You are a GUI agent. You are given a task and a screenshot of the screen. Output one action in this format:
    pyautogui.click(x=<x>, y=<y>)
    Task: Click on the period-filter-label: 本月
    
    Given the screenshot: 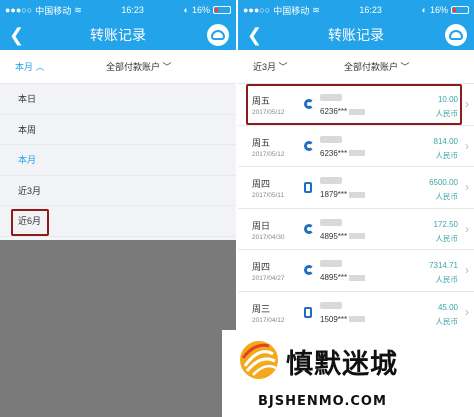 What is the action you would take?
    pyautogui.click(x=24, y=67)
    